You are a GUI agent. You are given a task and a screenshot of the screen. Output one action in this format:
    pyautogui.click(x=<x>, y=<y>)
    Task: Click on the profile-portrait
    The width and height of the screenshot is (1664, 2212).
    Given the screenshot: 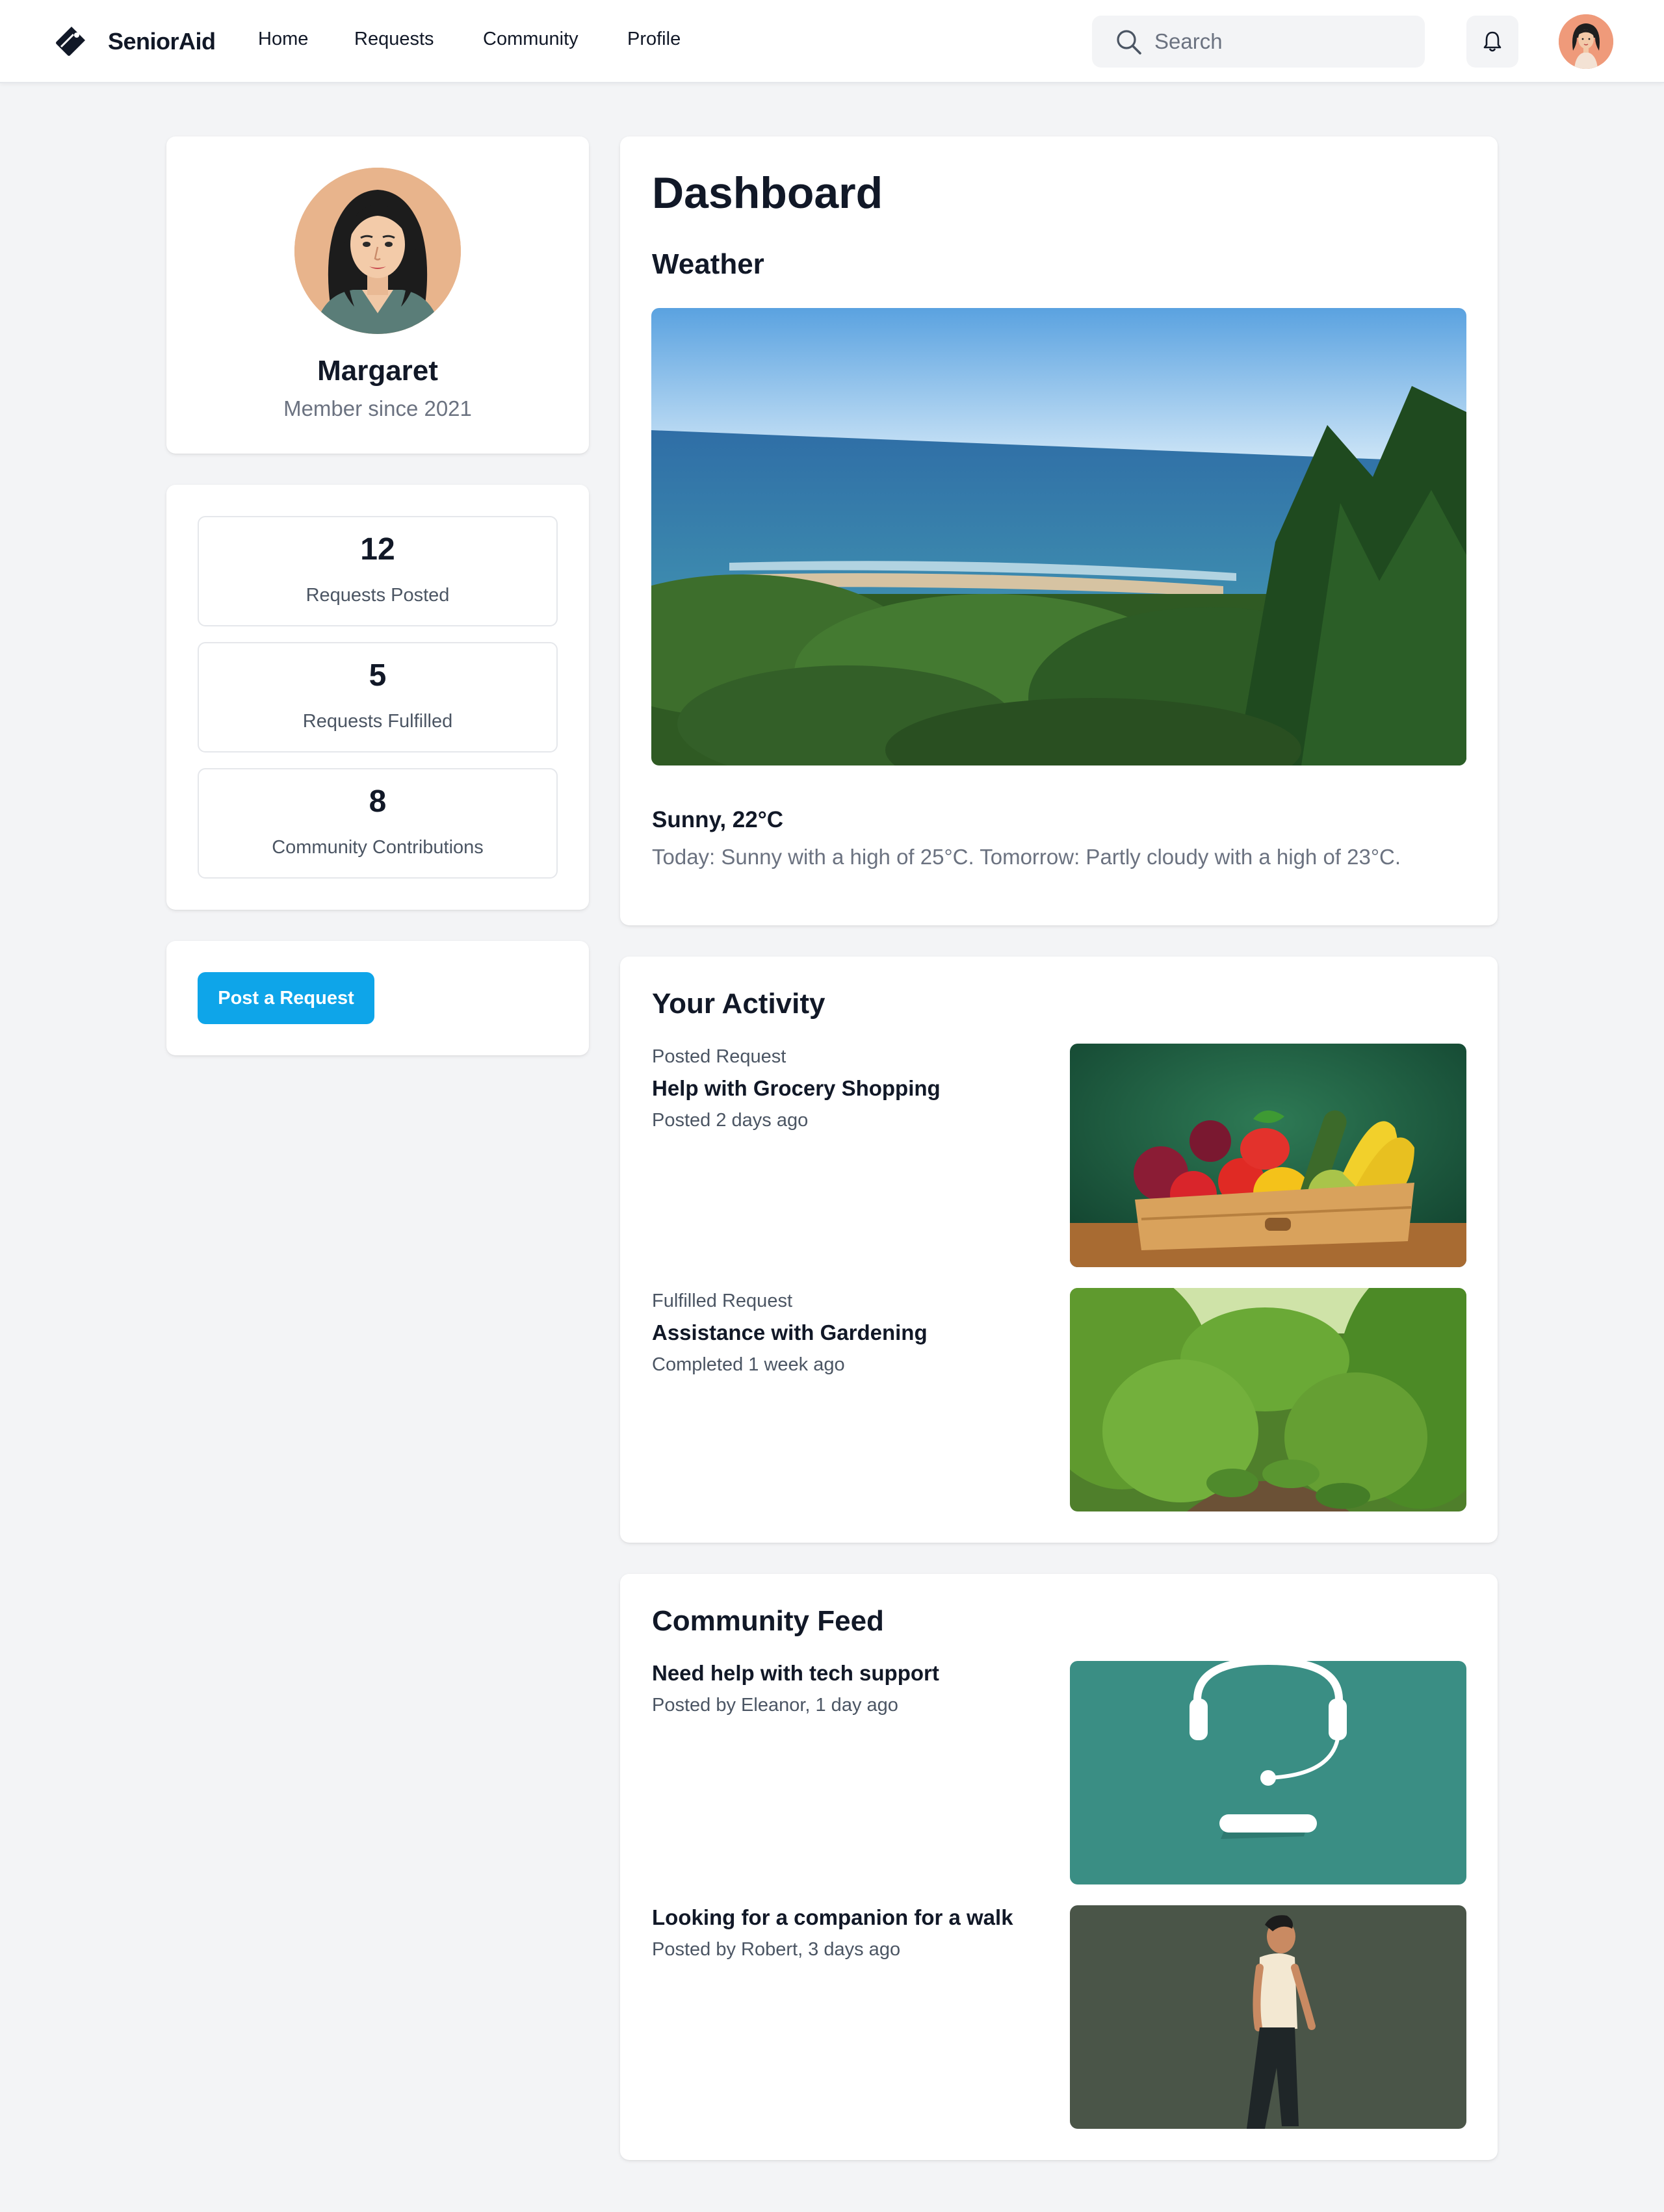 What is the action you would take?
    pyautogui.click(x=378, y=251)
    